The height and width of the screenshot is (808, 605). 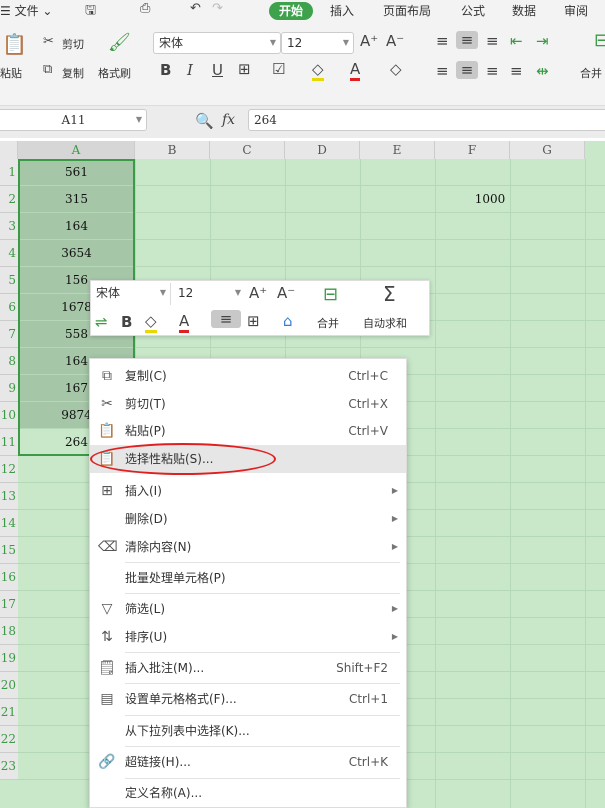 What do you see at coordinates (355, 70) in the screenshot?
I see `font-color-icon: A` at bounding box center [355, 70].